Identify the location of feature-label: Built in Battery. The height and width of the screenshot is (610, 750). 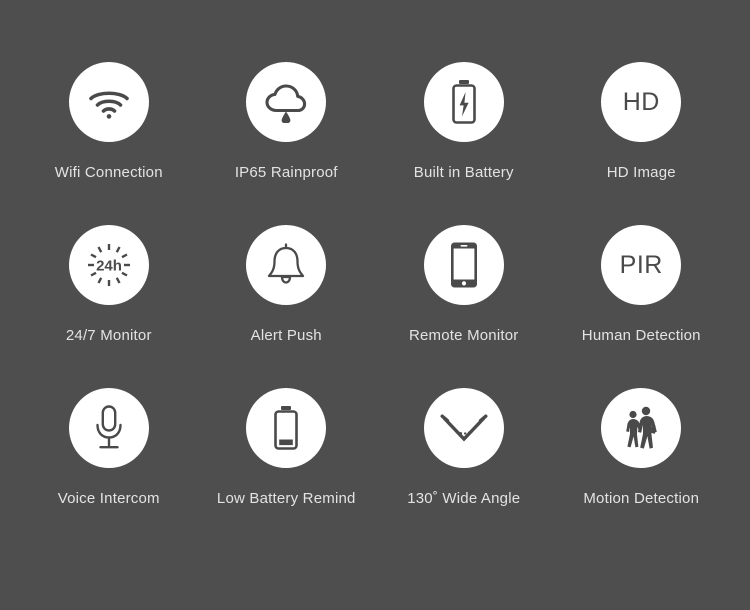
(463, 172).